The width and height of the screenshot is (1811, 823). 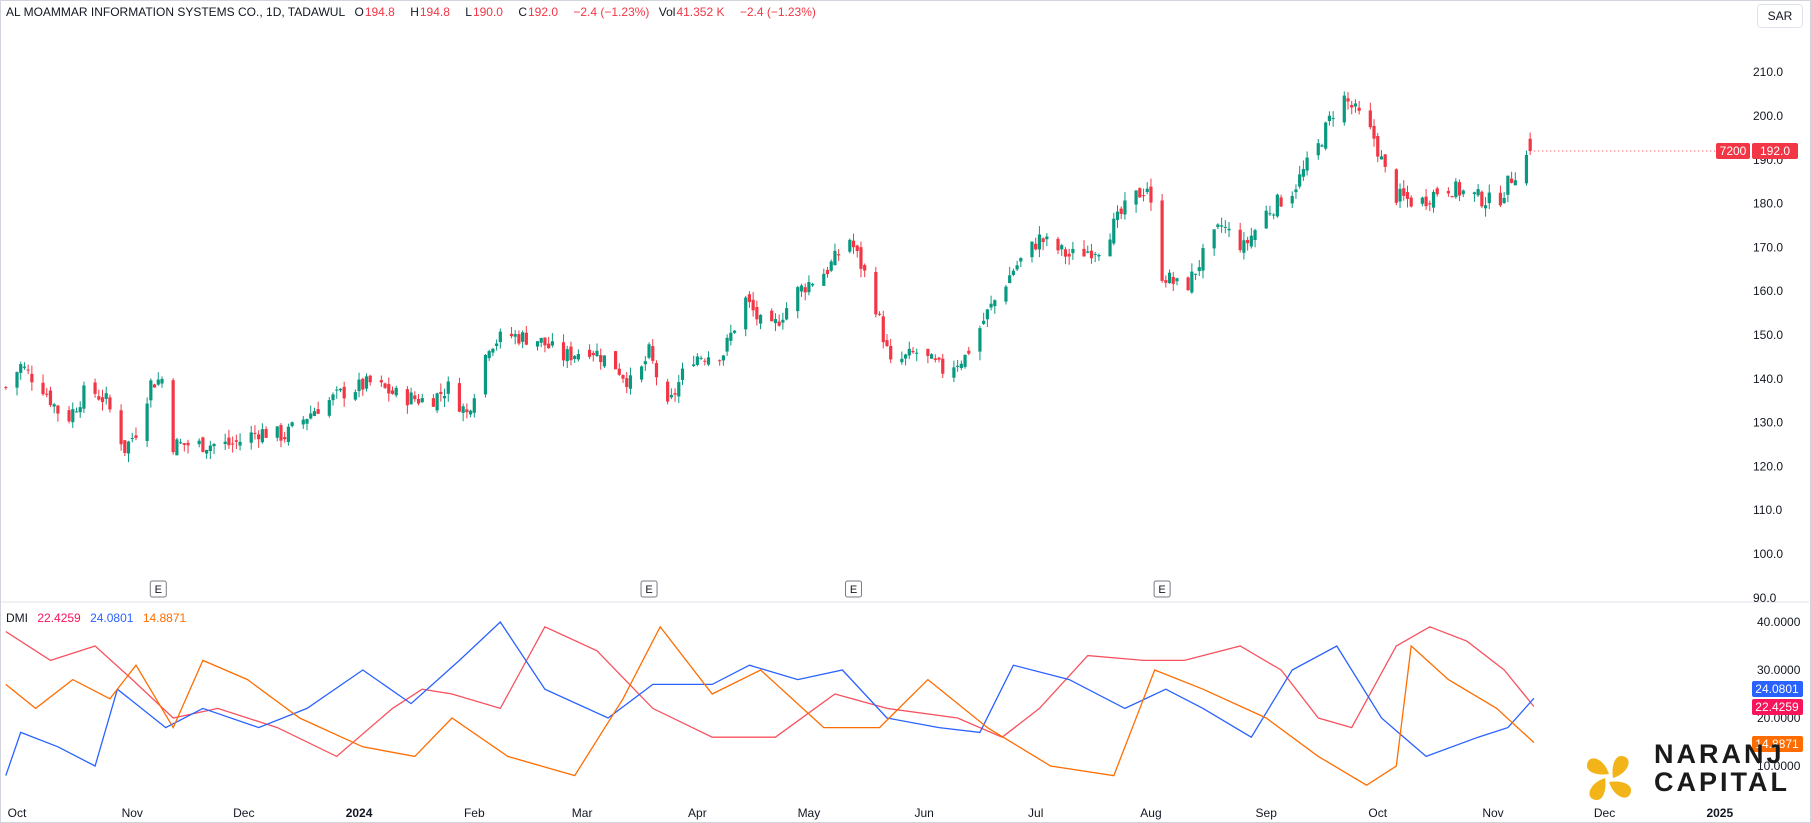 I want to click on price-tick-label: 100.0, so click(x=1768, y=554).